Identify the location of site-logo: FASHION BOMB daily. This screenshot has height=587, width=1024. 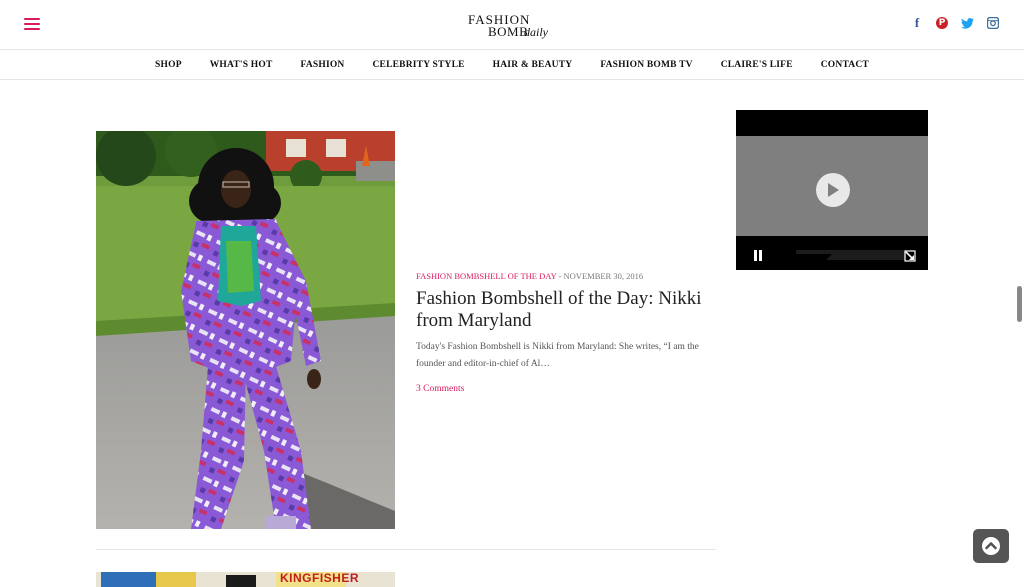
(512, 26).